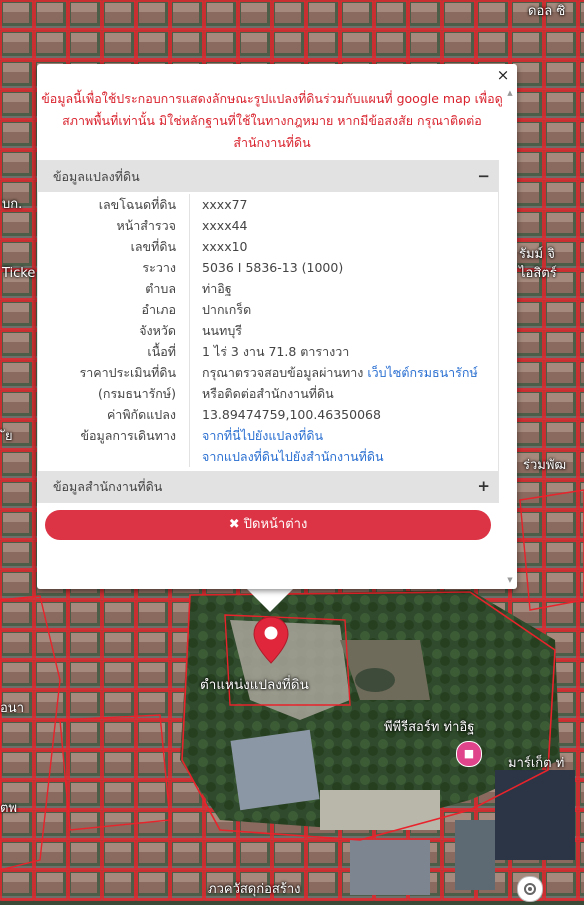  What do you see at coordinates (483, 176) in the screenshot?
I see `collapse-minus-icon: −` at bounding box center [483, 176].